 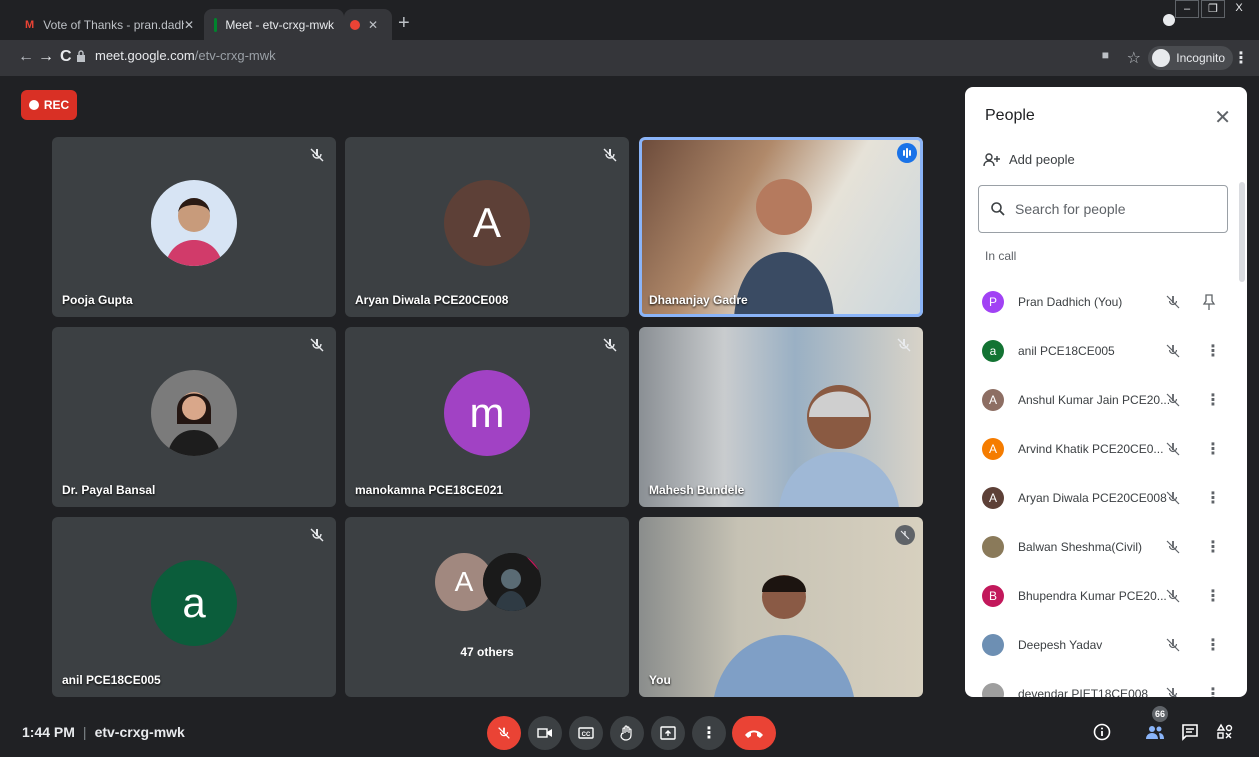 I want to click on participant-row: Balwan Sheshma(Civil) ⋮, so click(x=1100, y=546).